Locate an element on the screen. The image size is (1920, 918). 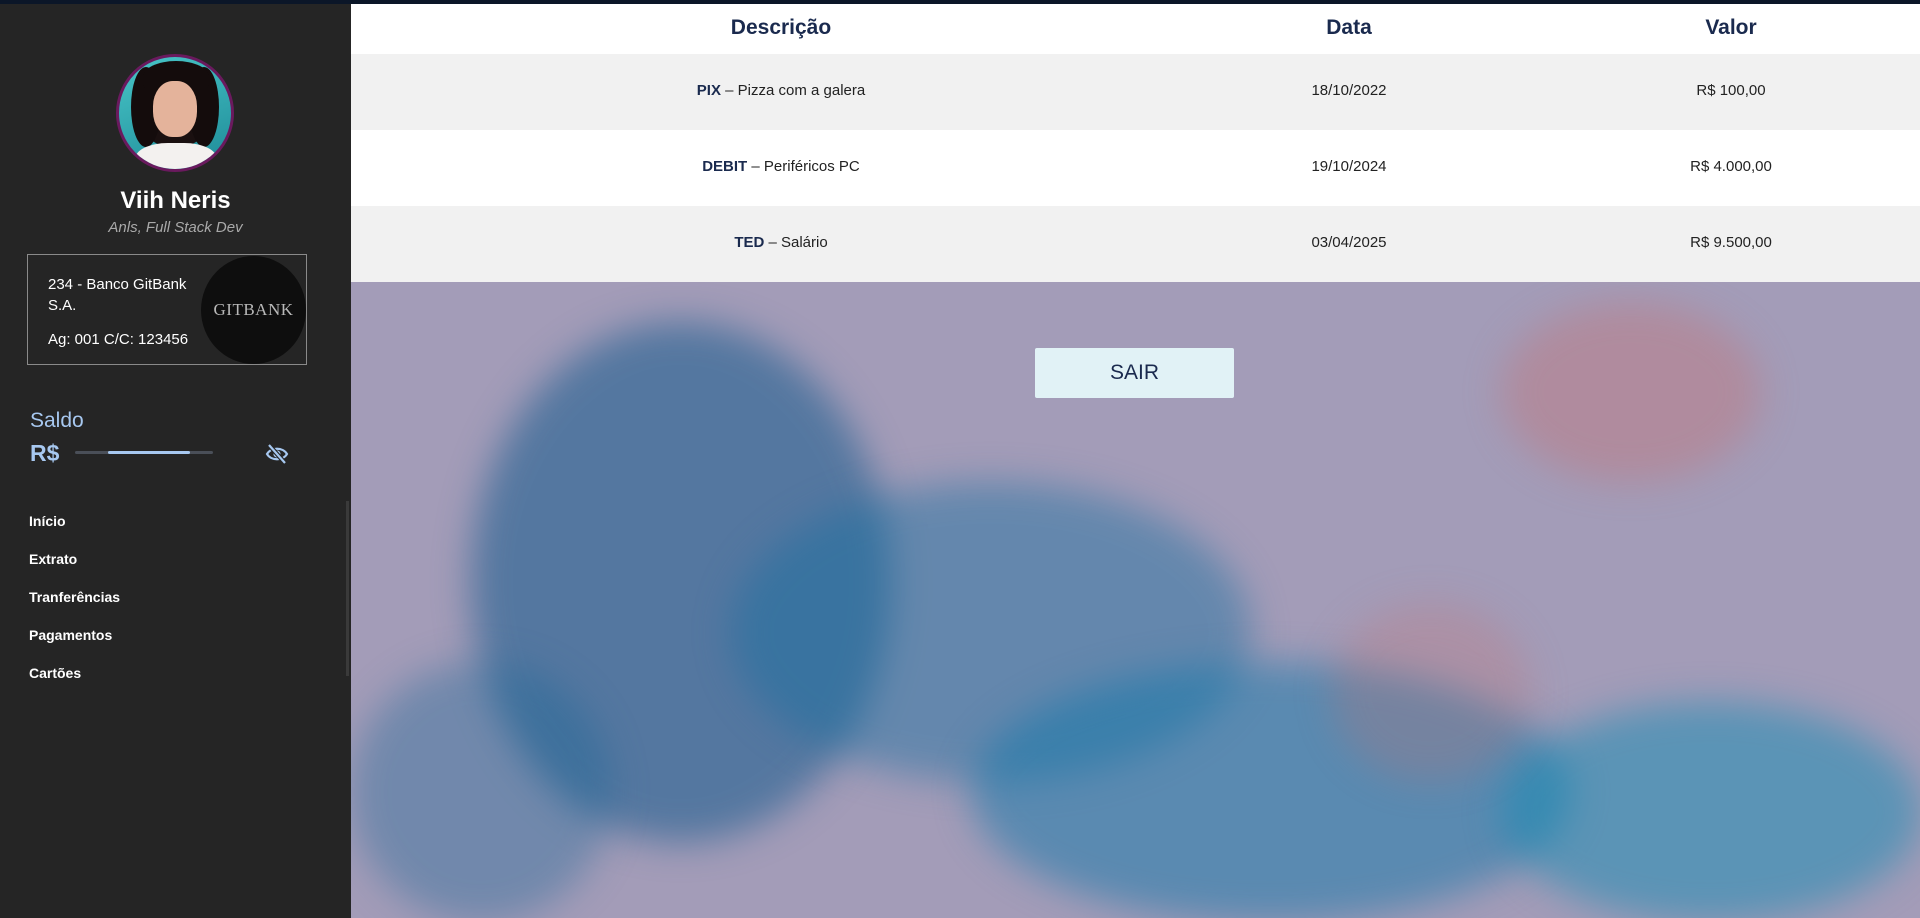
user-name: Viih Neris is located at coordinates (175, 200).